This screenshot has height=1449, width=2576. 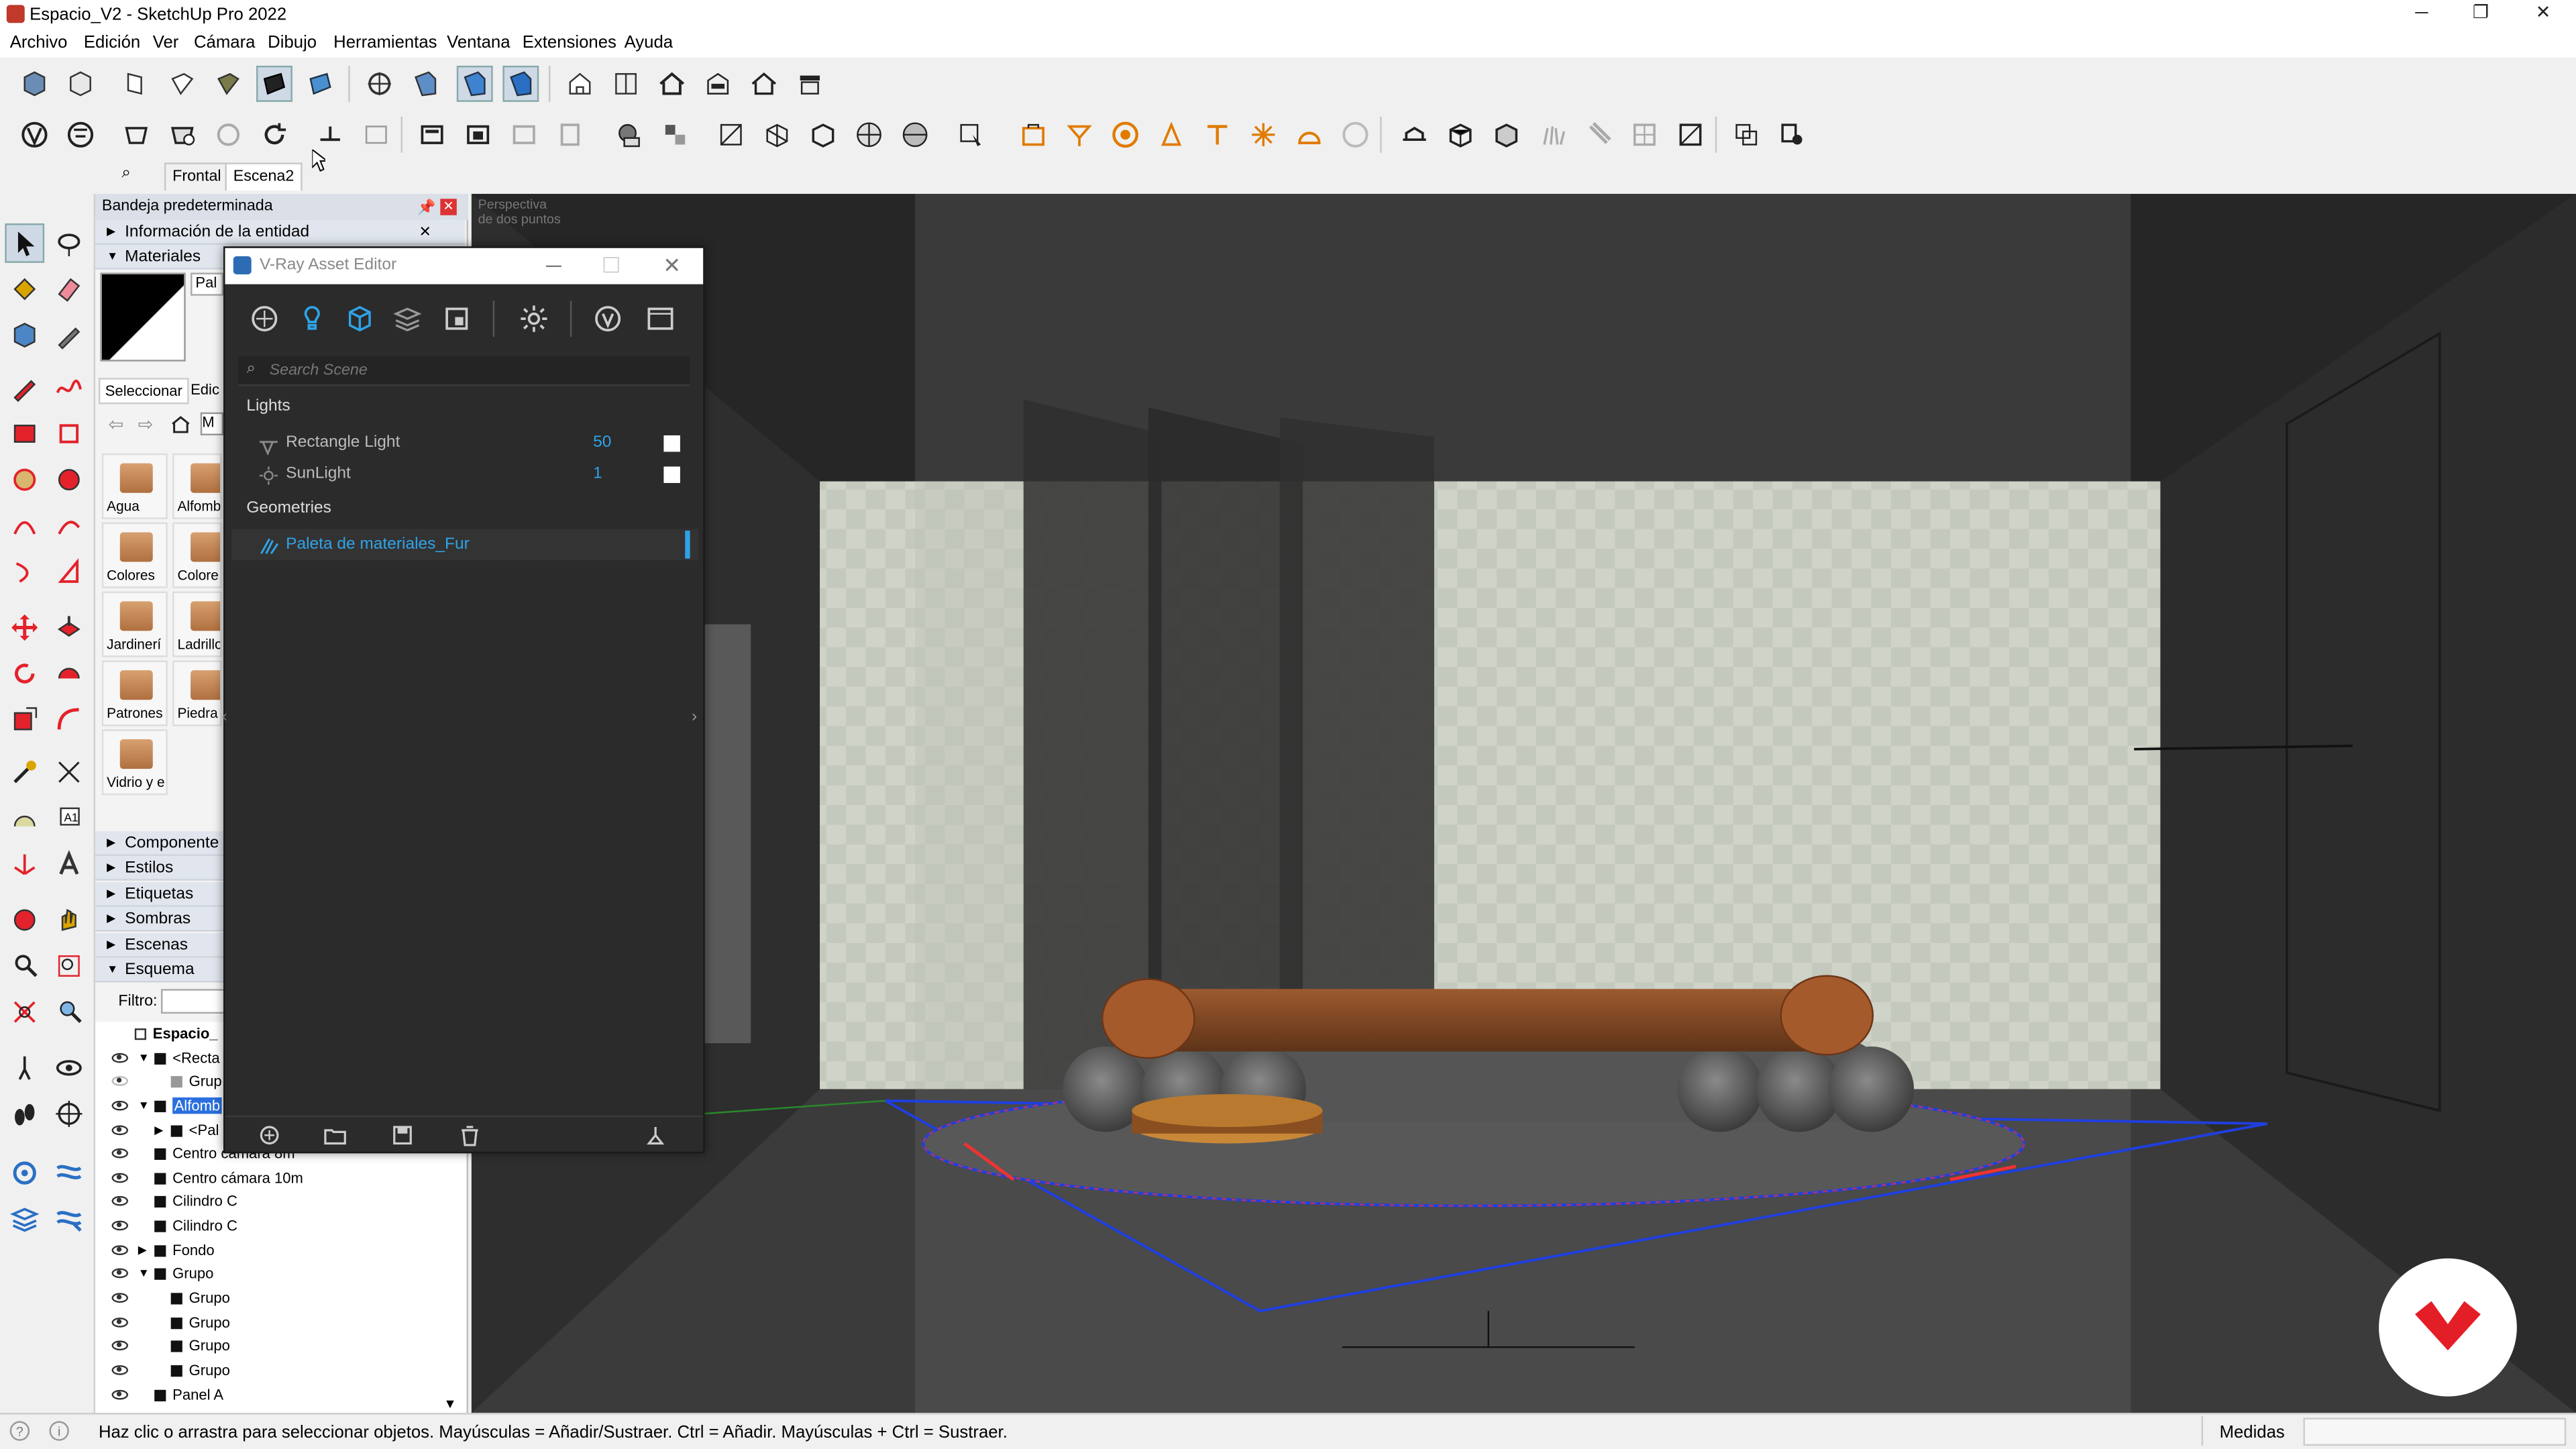 What do you see at coordinates (197, 624) in the screenshot?
I see `material-folder-ladrillo: Ladrillo` at bounding box center [197, 624].